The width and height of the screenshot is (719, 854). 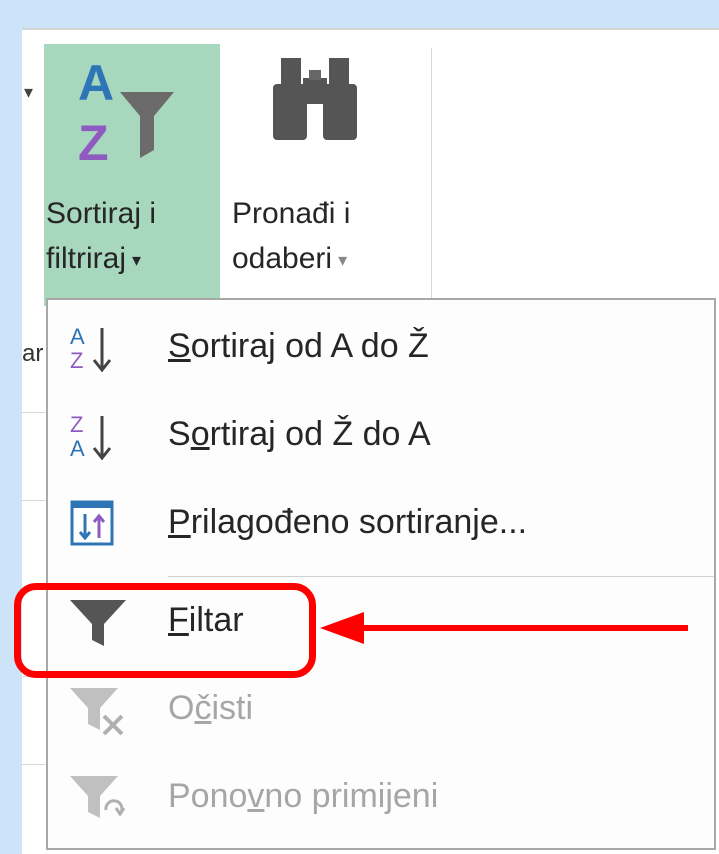 I want to click on binoculars-icon, so click(x=315, y=98).